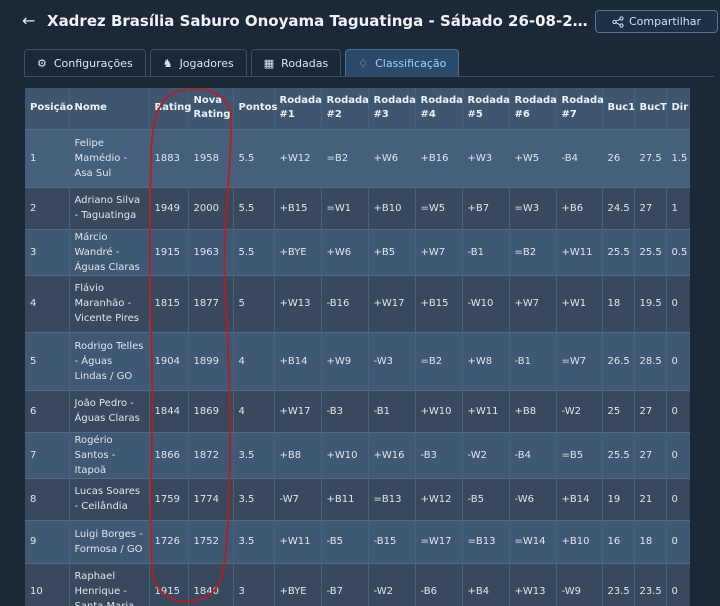 The image size is (720, 606). Describe the element at coordinates (49, 108) in the screenshot. I see `column-header: Posição` at that location.